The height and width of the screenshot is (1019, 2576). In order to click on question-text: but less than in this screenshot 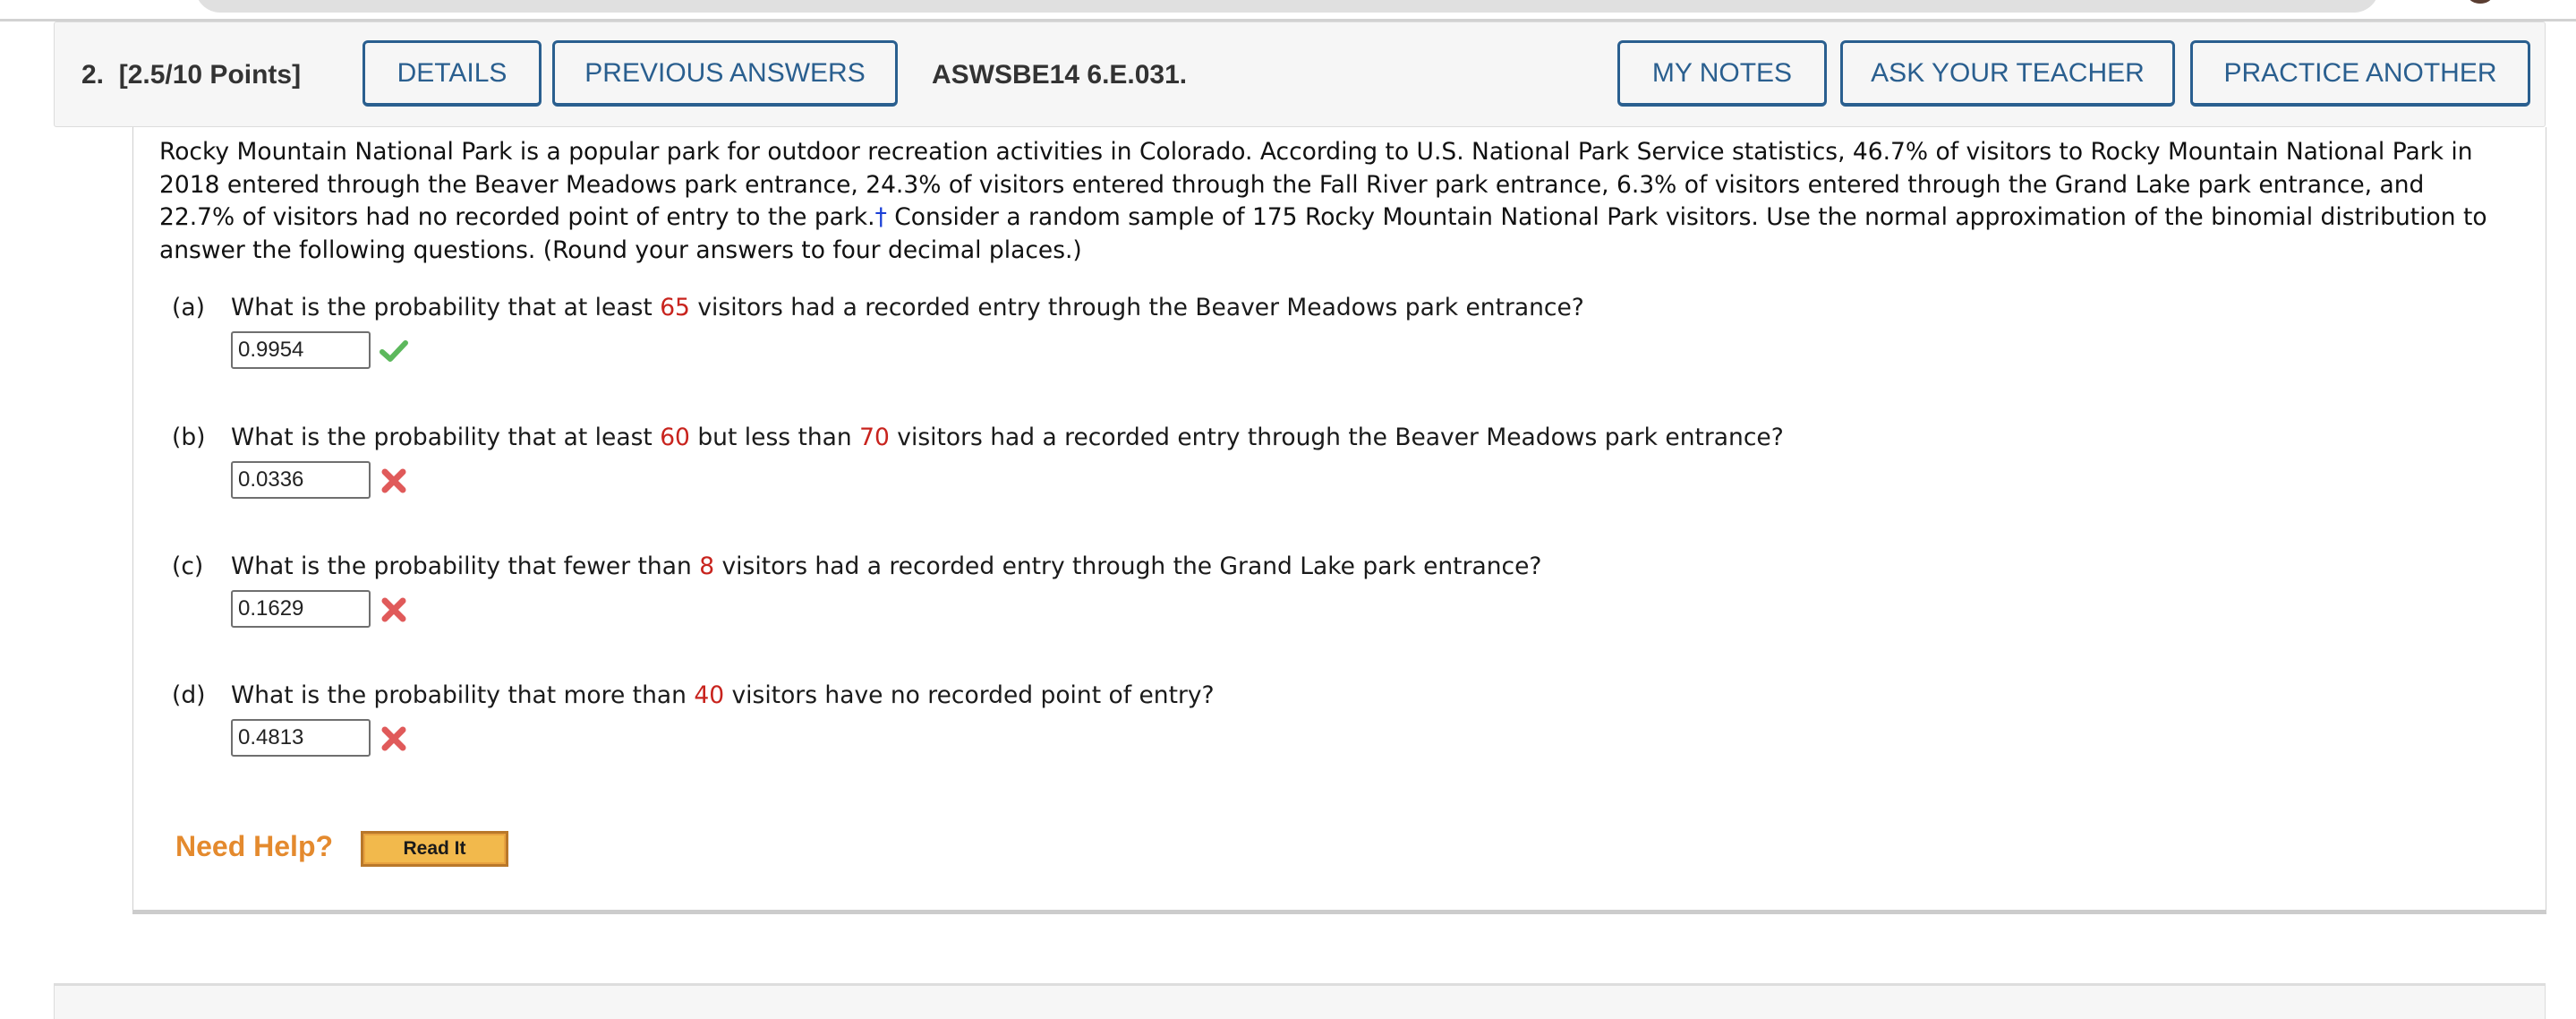, I will do `click(774, 438)`.